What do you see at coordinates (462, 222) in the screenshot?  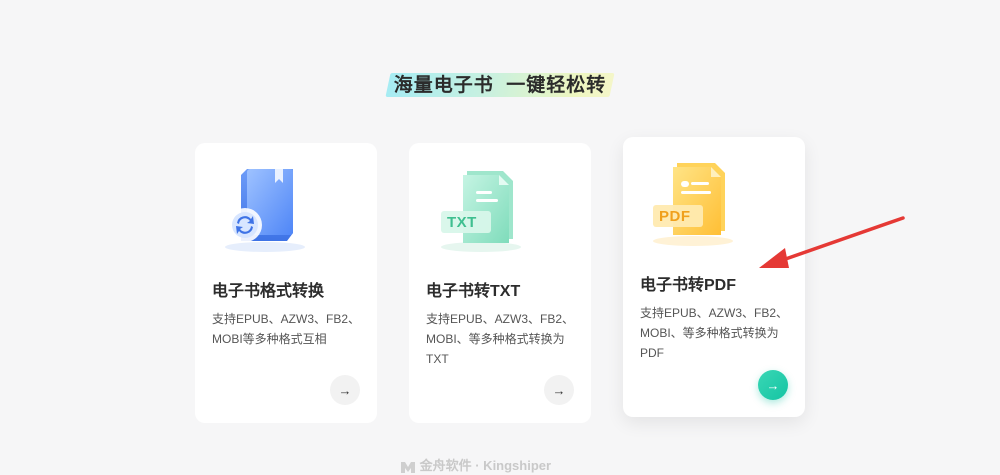 I see `txt-icon-label: TXT` at bounding box center [462, 222].